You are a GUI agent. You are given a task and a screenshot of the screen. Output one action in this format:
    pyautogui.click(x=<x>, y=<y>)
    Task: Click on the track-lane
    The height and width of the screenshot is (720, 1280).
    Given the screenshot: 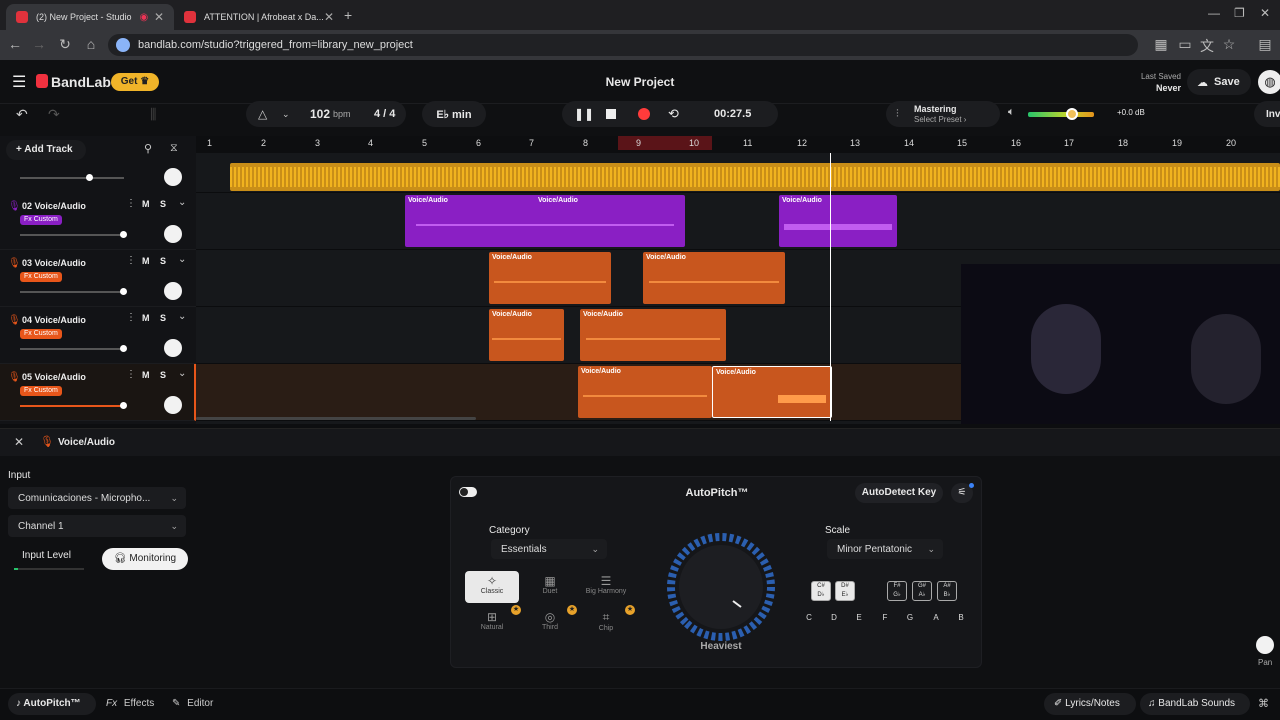 What is the action you would take?
    pyautogui.click(x=738, y=173)
    